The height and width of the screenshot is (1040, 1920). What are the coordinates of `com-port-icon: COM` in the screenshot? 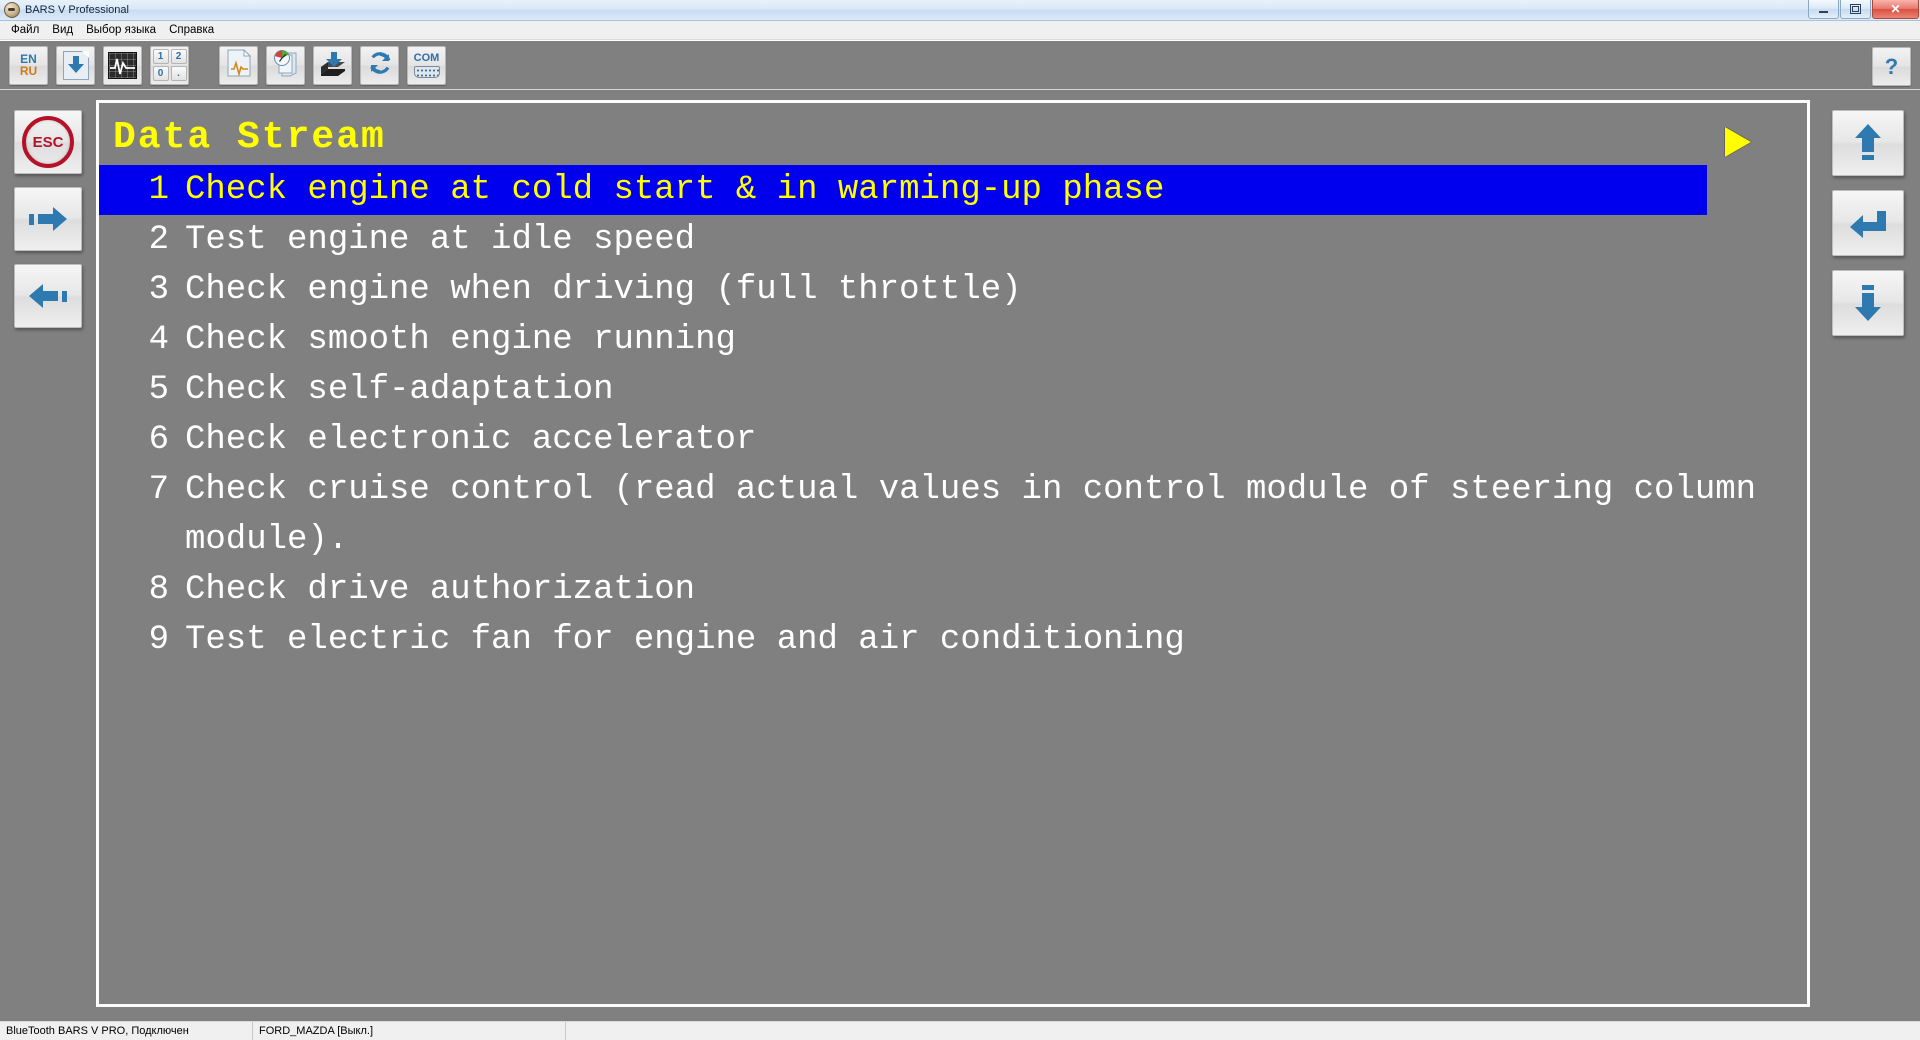 It's located at (426, 64).